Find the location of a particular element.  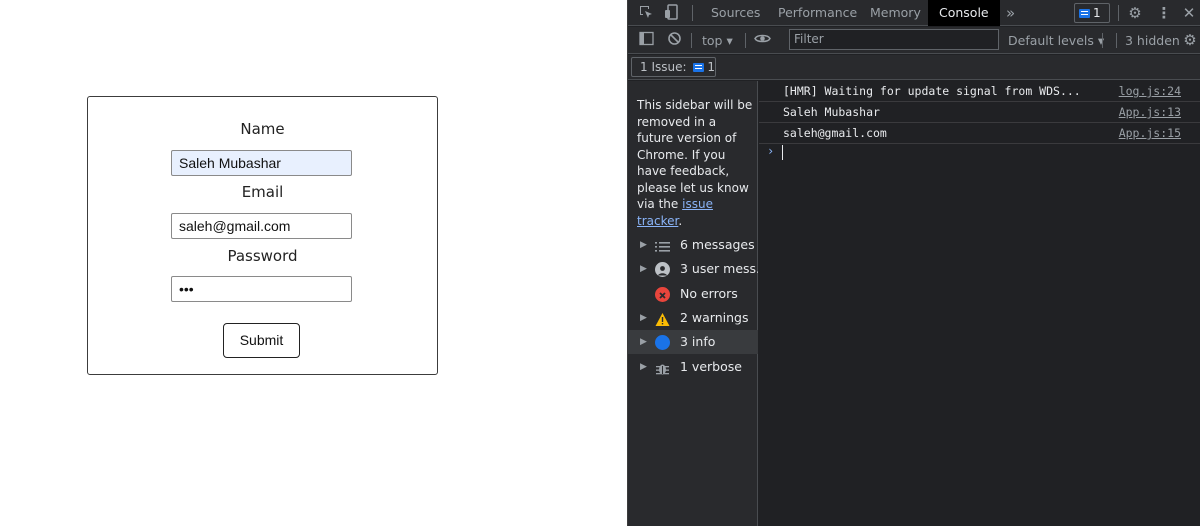

info-icon is located at coordinates (662, 342).